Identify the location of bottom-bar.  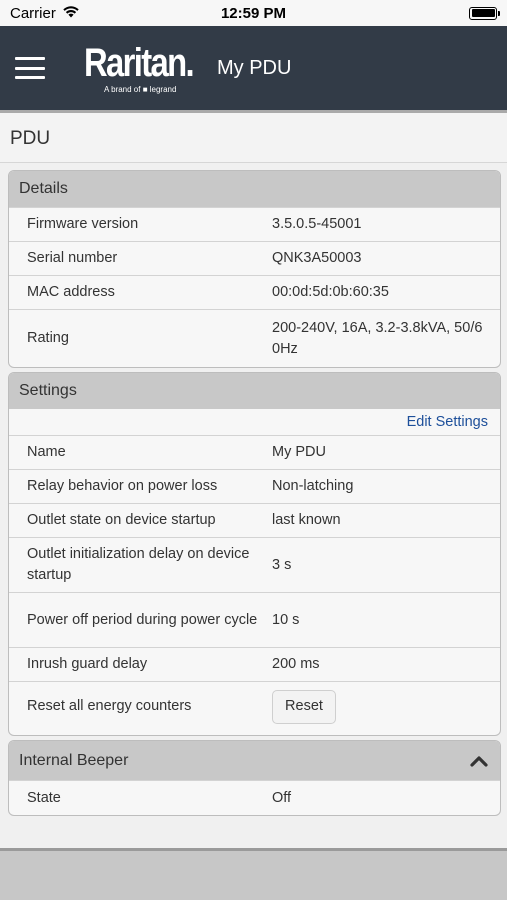
(253, 874).